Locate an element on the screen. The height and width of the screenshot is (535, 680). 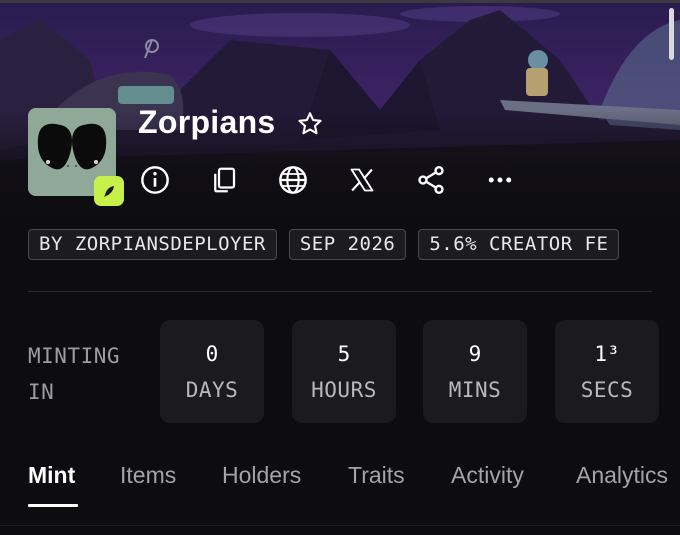
tabs-bottom-border is located at coordinates (340, 525).